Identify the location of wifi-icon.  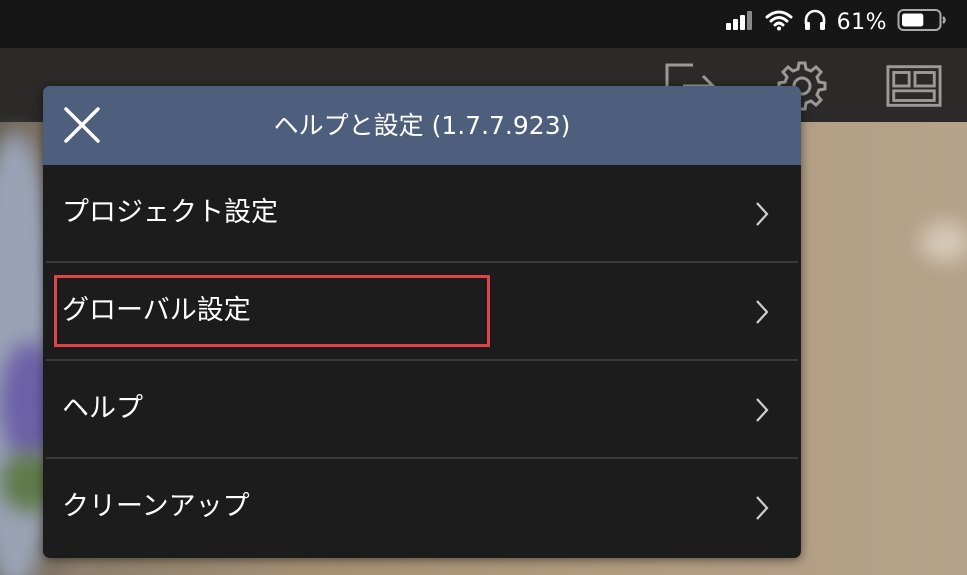
(779, 22).